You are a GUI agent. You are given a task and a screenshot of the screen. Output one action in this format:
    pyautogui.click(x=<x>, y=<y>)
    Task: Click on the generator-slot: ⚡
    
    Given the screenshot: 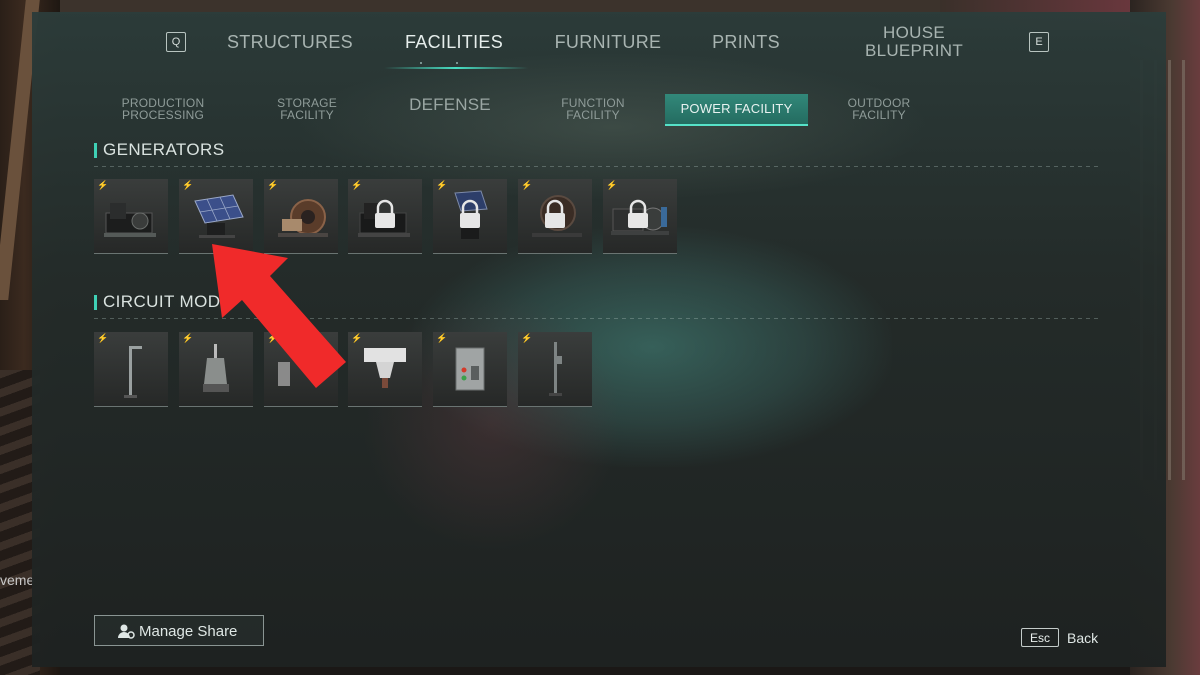 What is the action you would take?
    pyautogui.click(x=131, y=216)
    